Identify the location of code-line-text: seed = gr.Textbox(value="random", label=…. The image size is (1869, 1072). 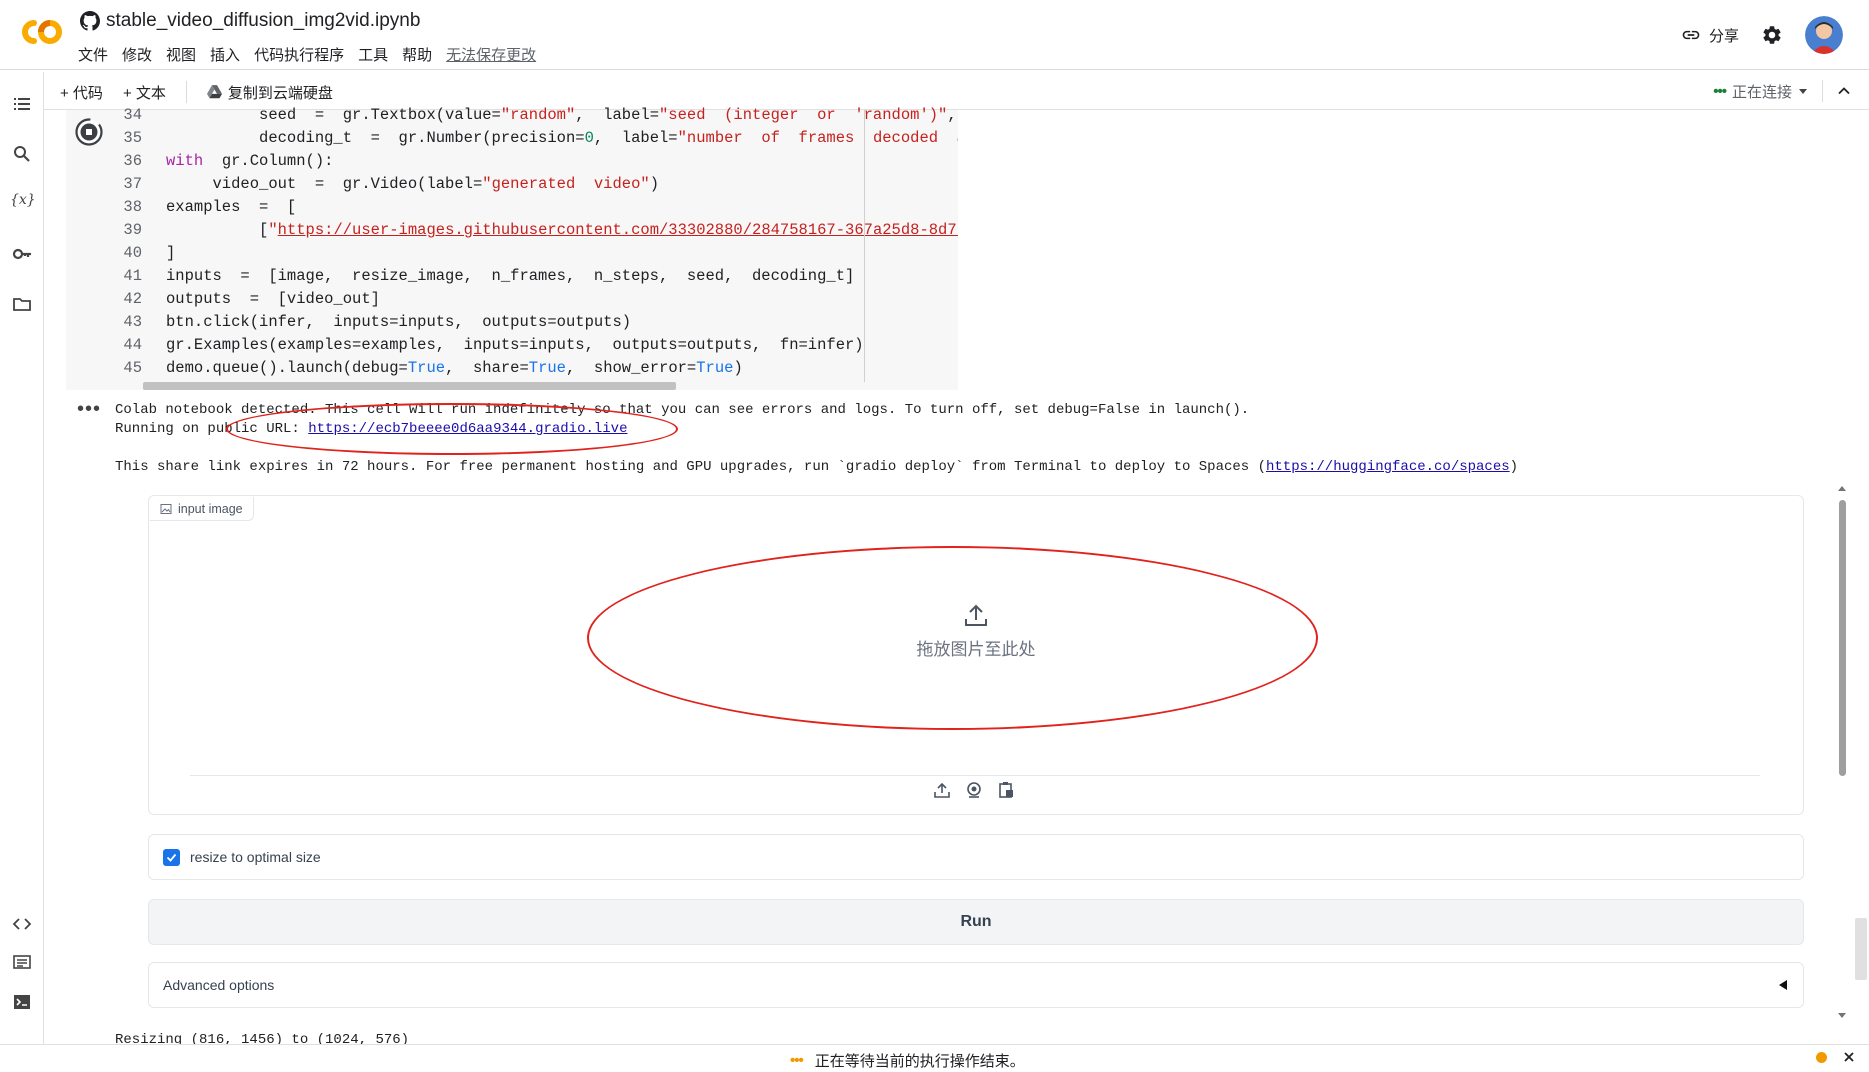
(562, 115).